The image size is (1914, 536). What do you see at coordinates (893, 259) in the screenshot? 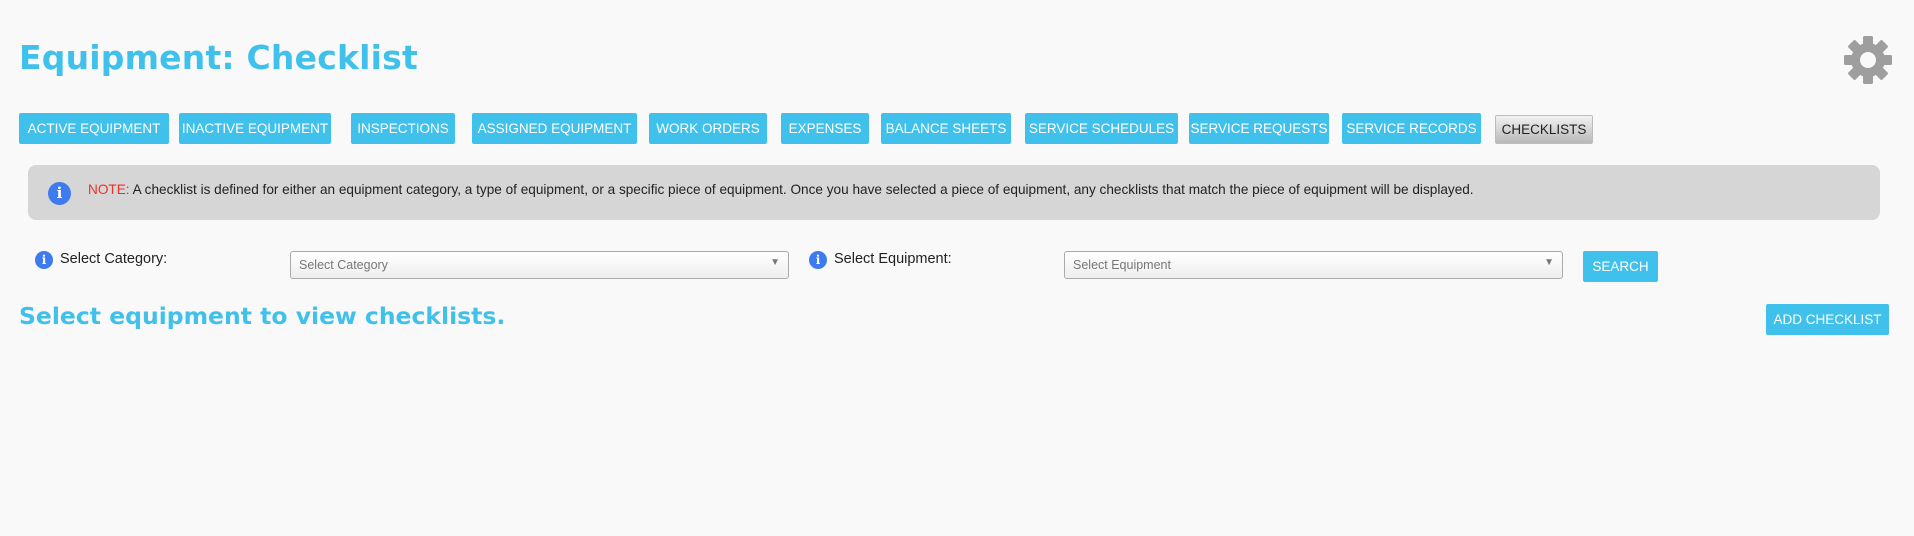
I see `equipment-label: Select Equipment:` at bounding box center [893, 259].